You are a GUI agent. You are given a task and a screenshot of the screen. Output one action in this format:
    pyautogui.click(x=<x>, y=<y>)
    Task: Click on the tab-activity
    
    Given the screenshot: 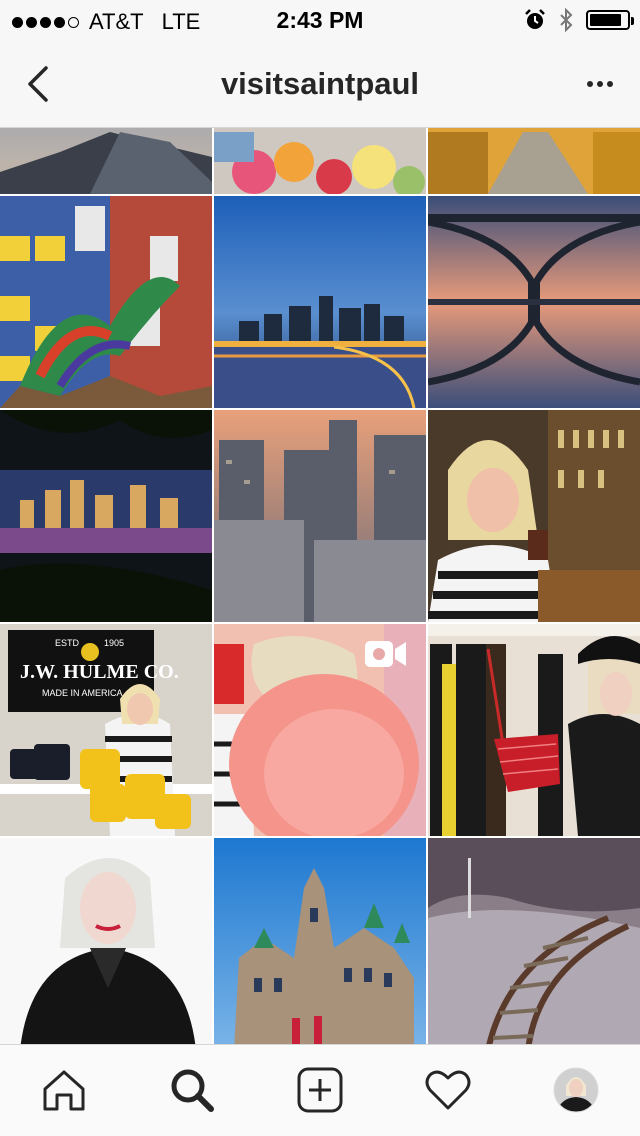 What is the action you would take?
    pyautogui.click(x=448, y=1090)
    